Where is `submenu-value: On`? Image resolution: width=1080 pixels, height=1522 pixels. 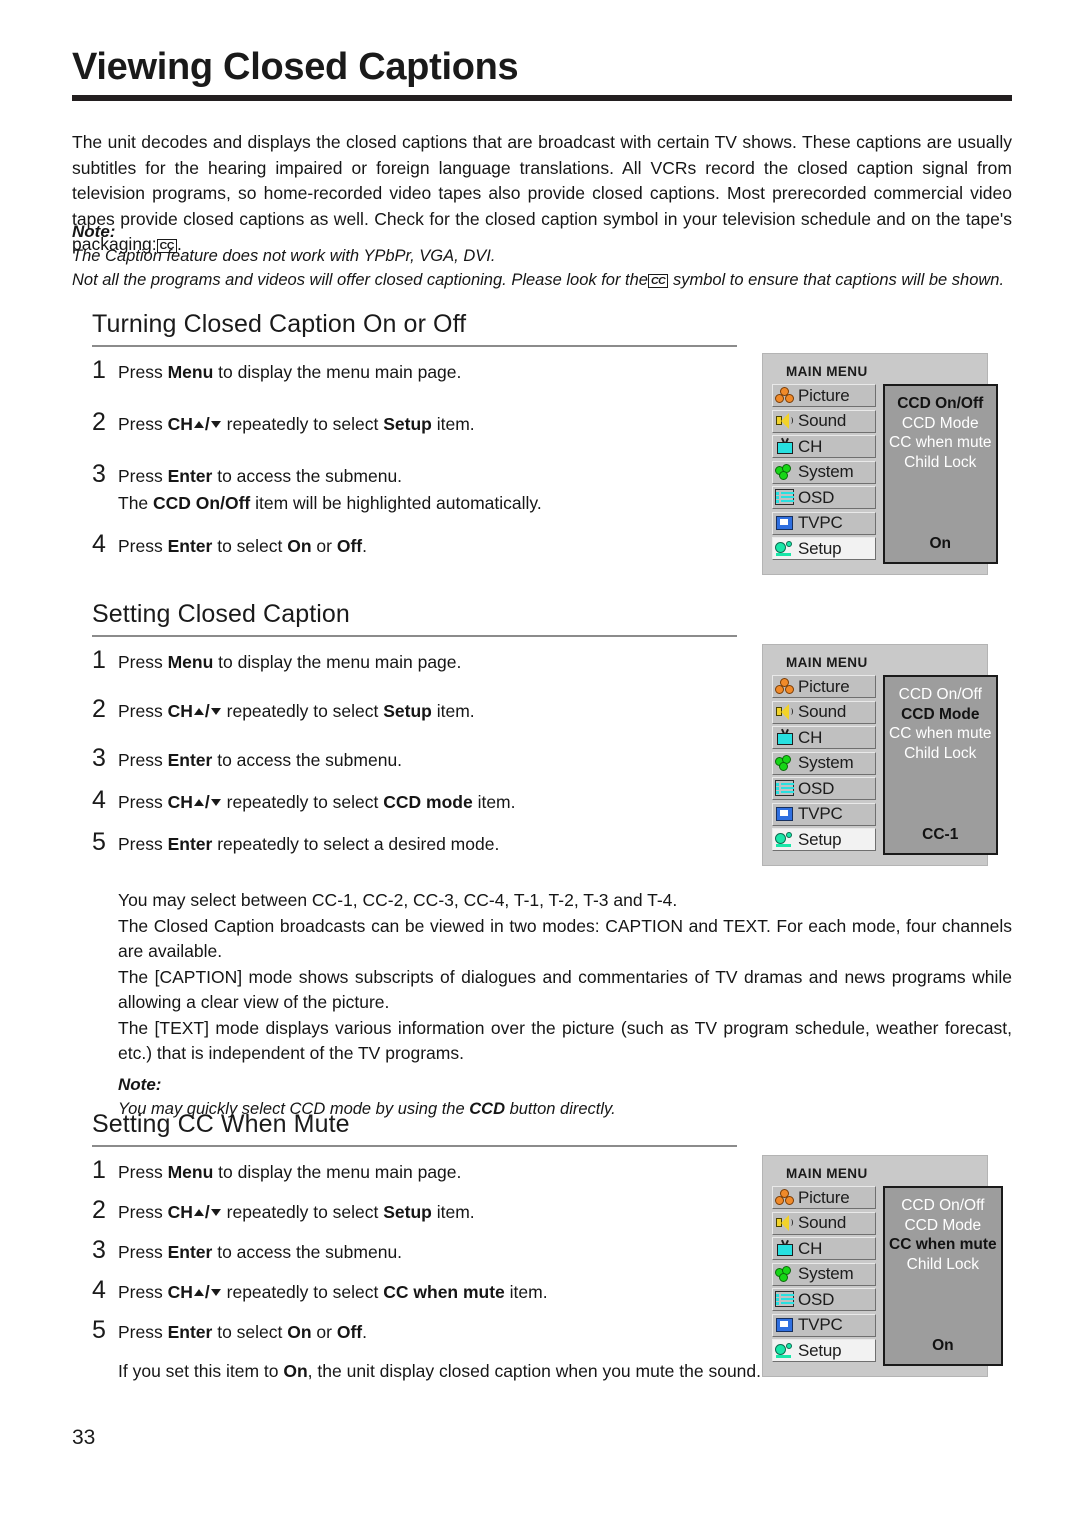
submenu-value: On is located at coordinates (943, 1345).